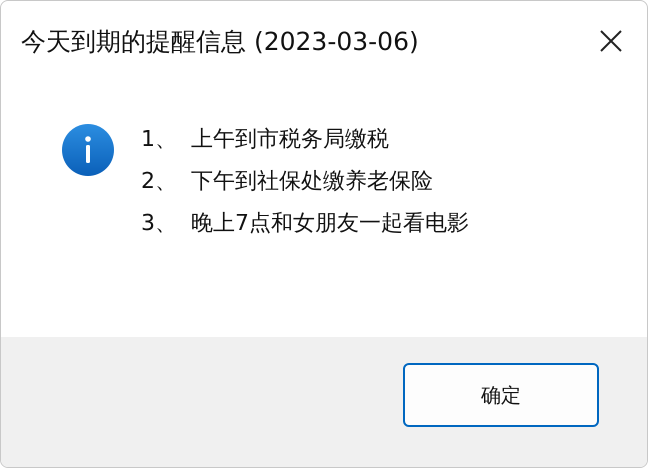  What do you see at coordinates (501, 395) in the screenshot?
I see `ok-button: 确定` at bounding box center [501, 395].